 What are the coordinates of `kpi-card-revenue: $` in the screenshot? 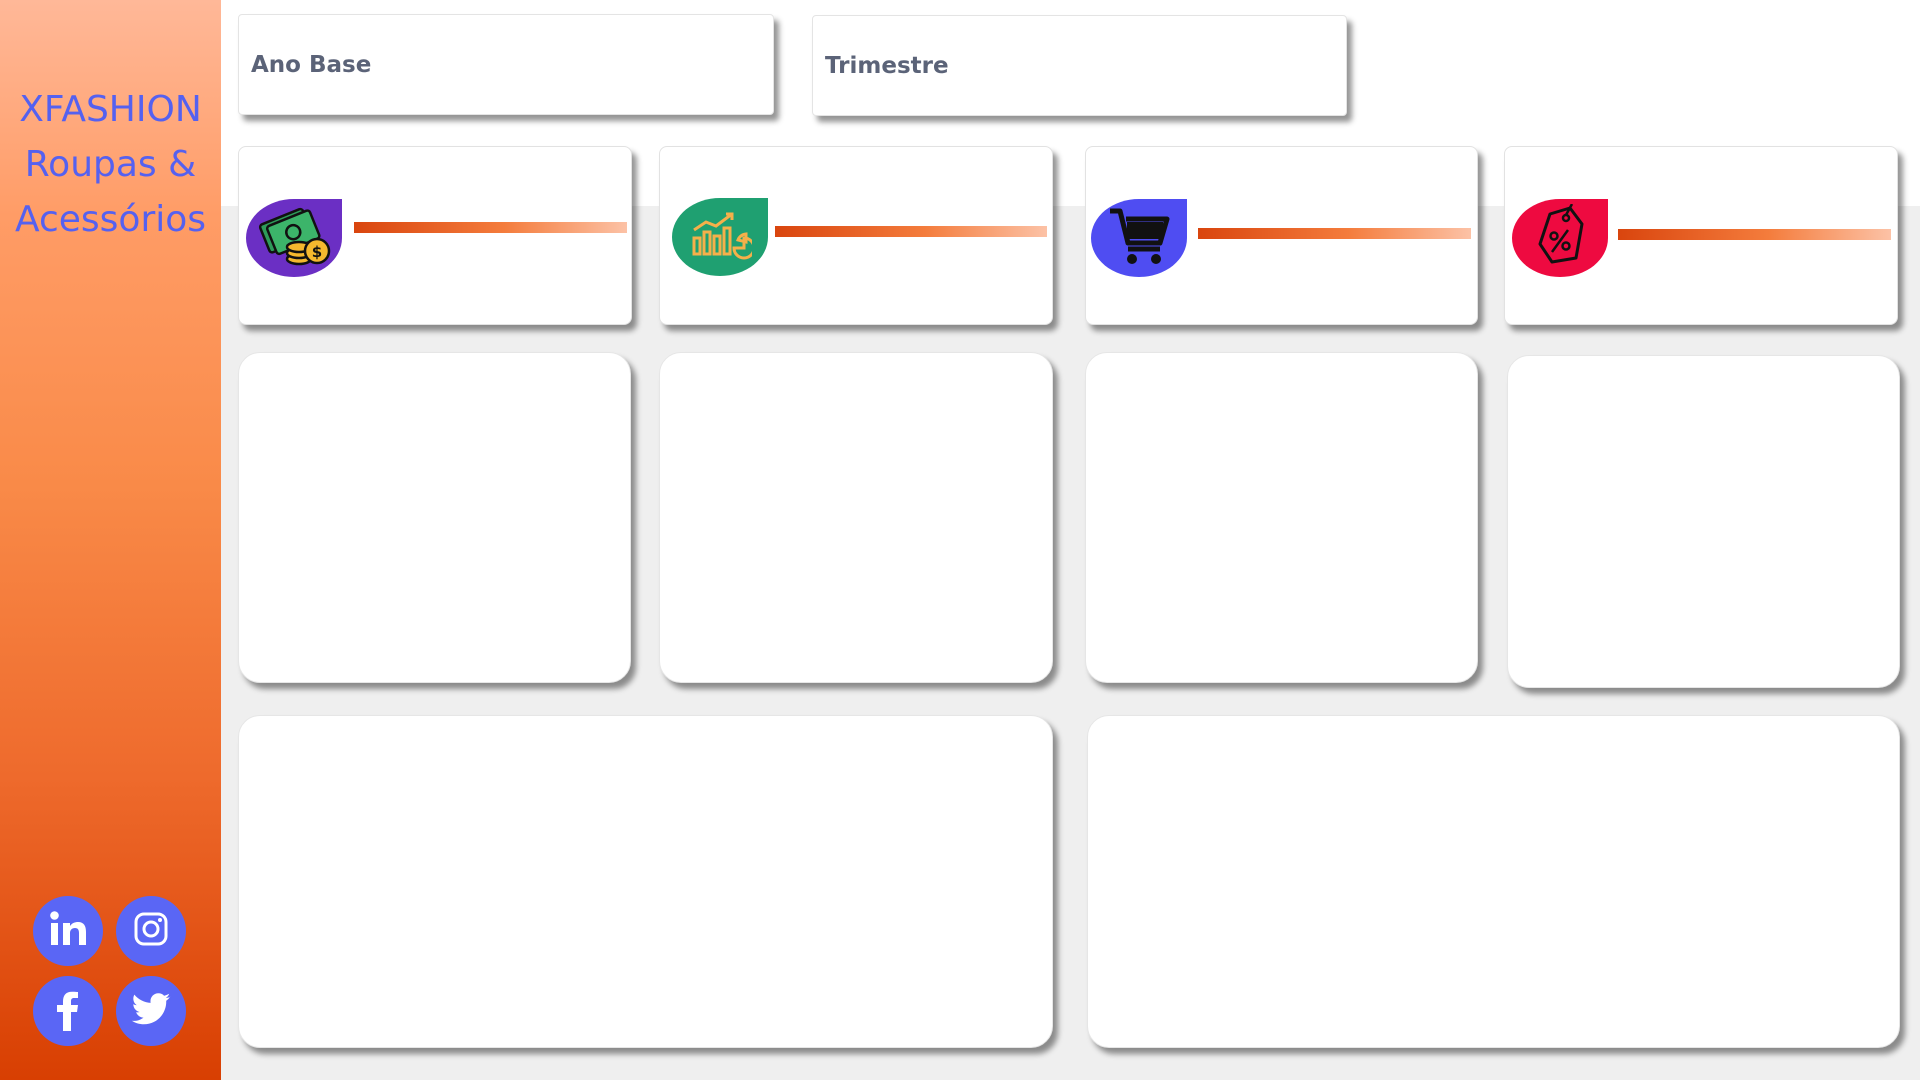 It's located at (435, 235).